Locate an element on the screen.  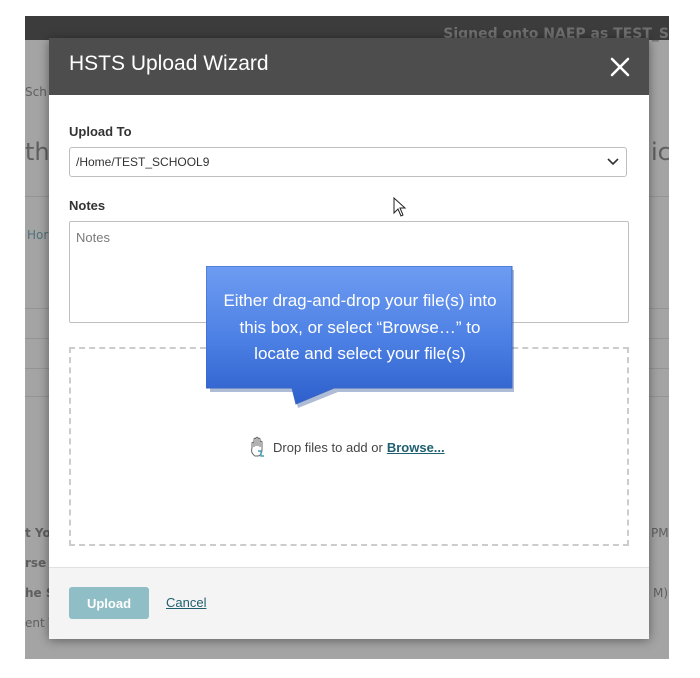
background-fragment: Sch is located at coordinates (36, 92).